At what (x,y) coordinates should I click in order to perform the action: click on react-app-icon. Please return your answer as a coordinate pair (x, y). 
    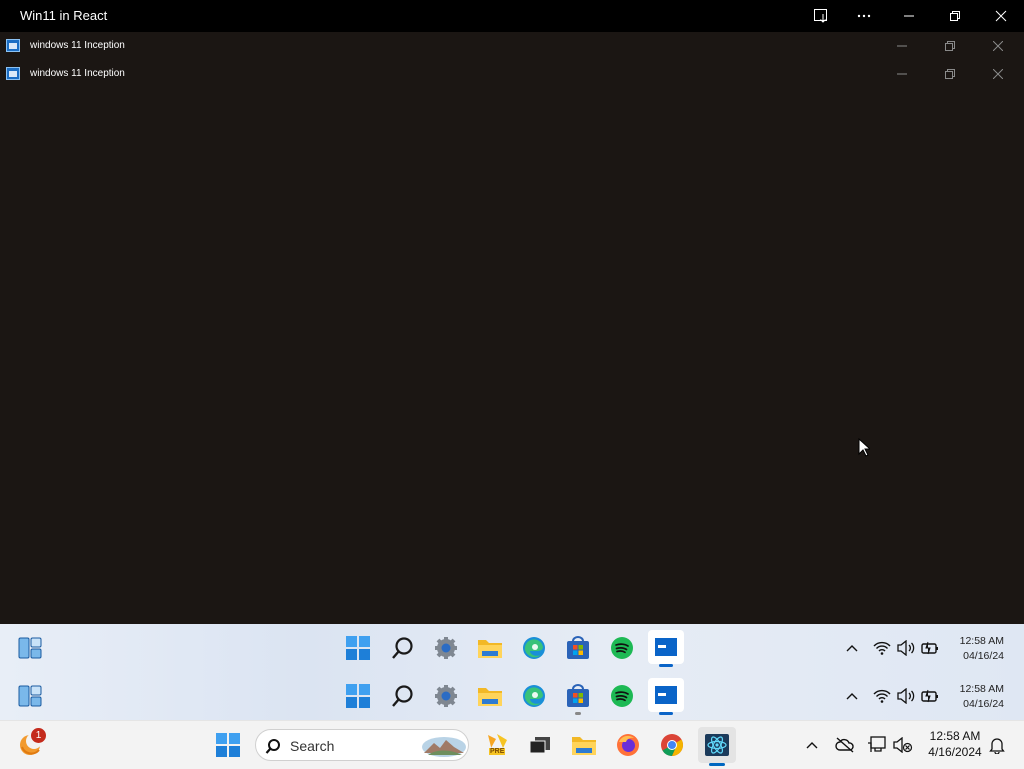
    Looking at the image, I should click on (717, 745).